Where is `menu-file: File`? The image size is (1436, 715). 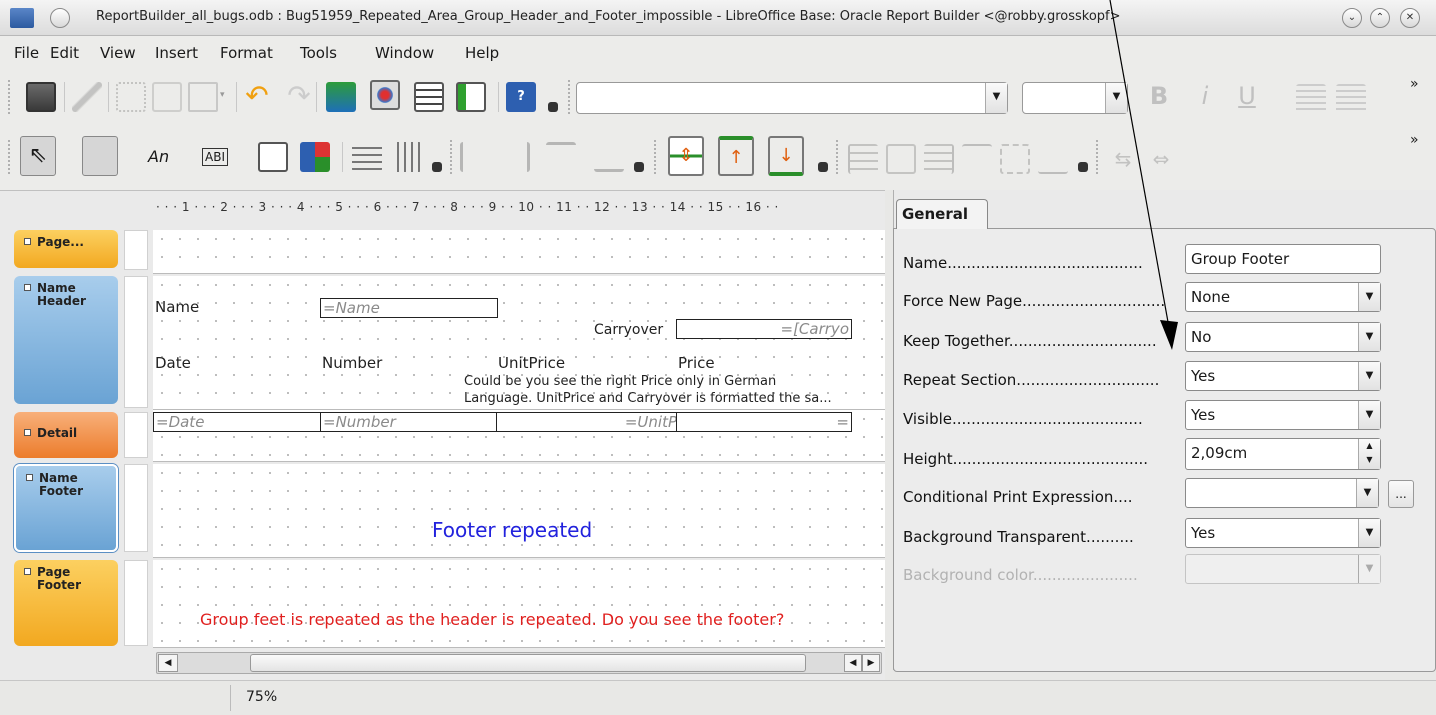
menu-file: File is located at coordinates (26, 53).